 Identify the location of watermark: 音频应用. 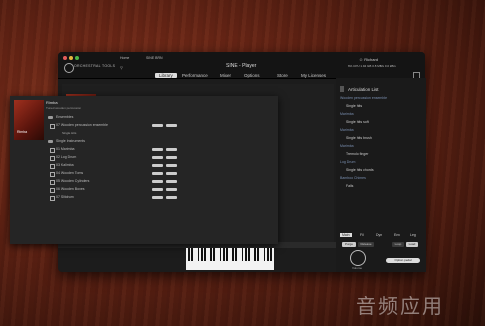
(400, 306).